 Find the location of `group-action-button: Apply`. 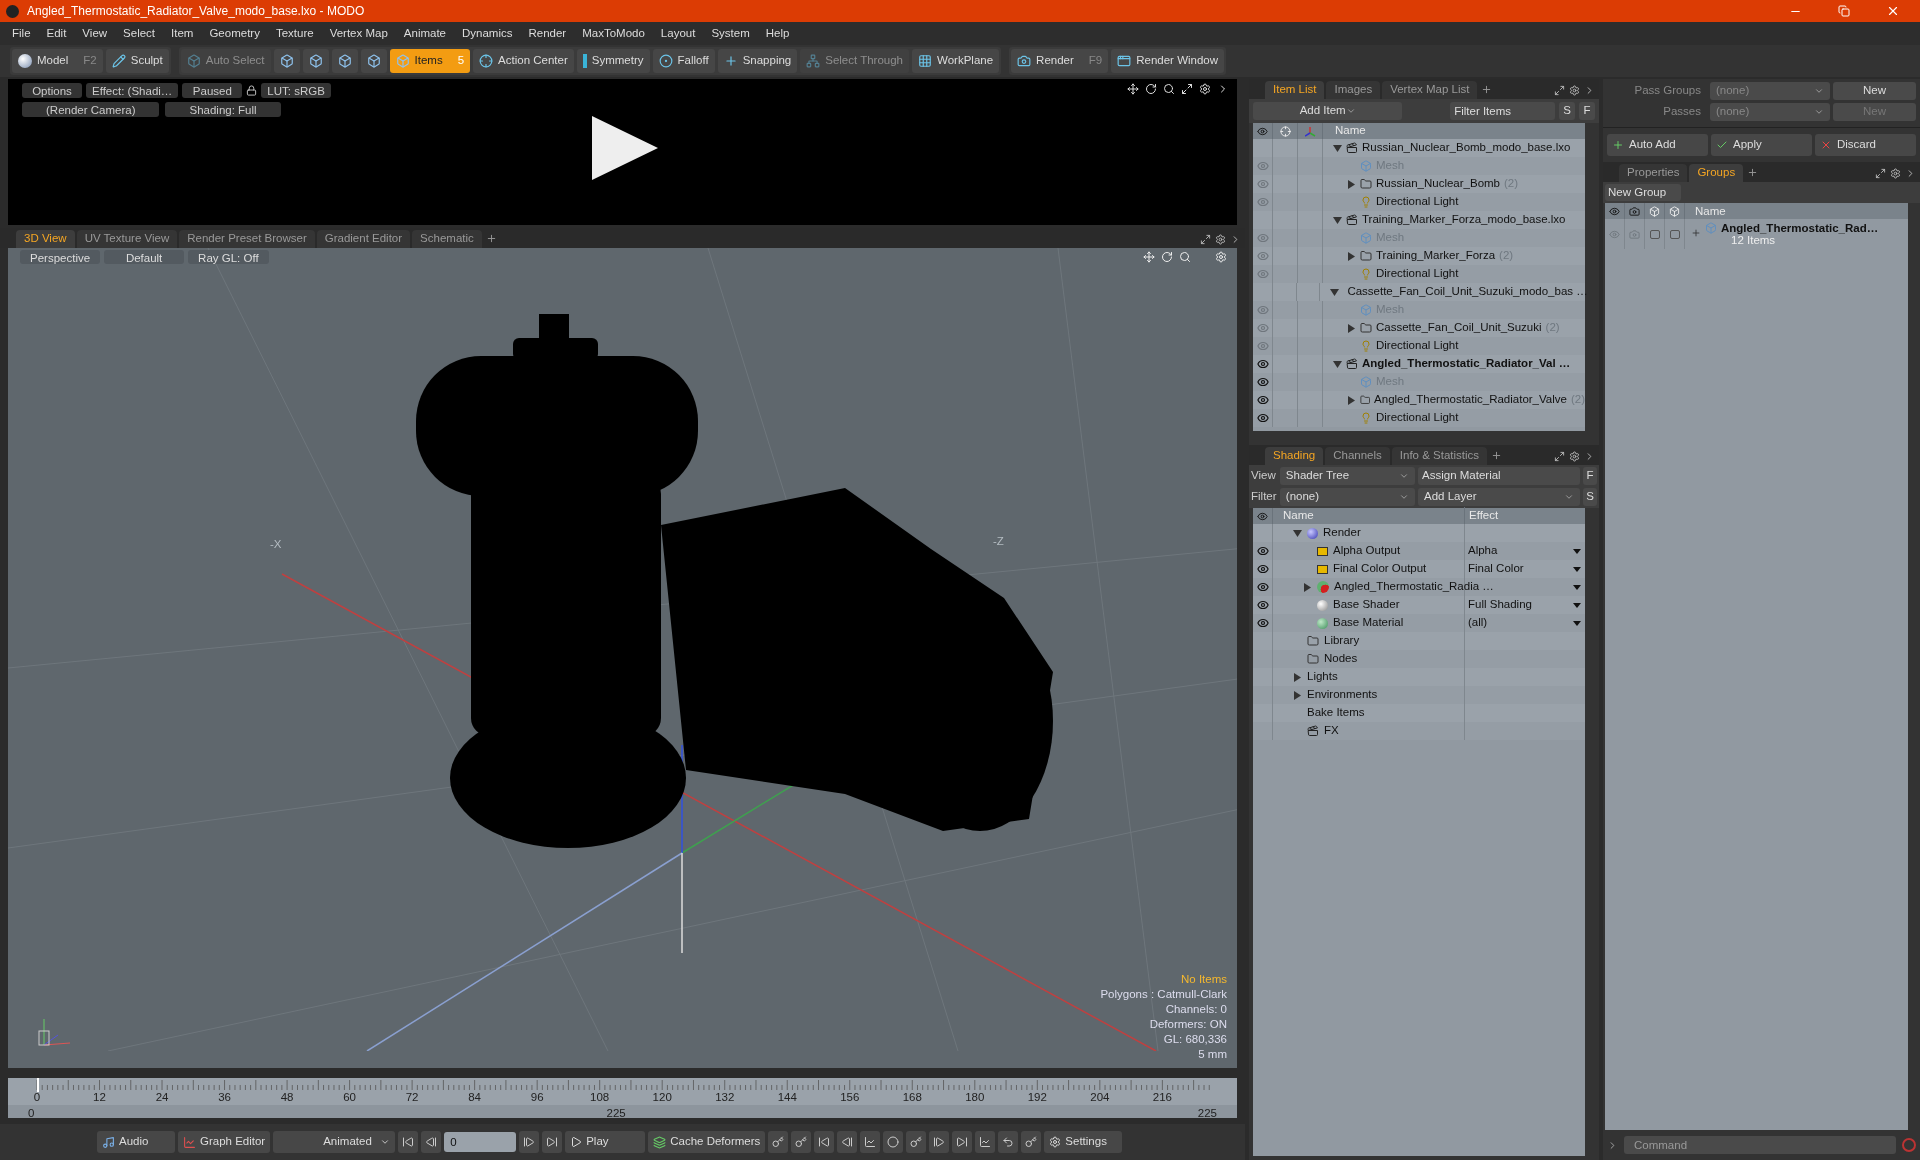

group-action-button: Apply is located at coordinates (1761, 145).